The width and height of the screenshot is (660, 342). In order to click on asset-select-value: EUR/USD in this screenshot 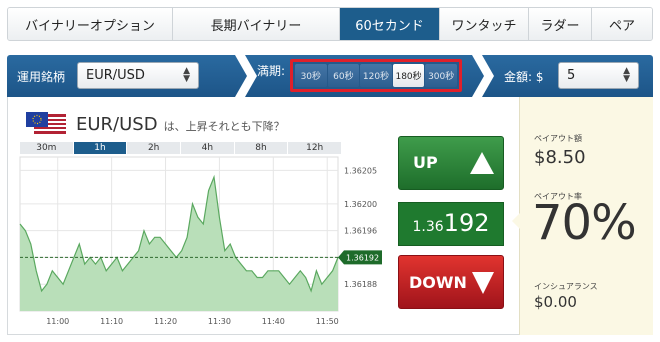, I will do `click(115, 75)`.